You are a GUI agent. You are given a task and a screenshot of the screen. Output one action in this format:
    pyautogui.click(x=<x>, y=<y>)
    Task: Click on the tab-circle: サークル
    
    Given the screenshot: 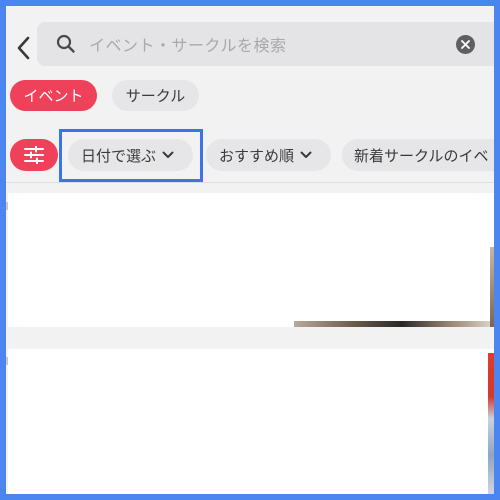 What is the action you would take?
    pyautogui.click(x=155, y=95)
    